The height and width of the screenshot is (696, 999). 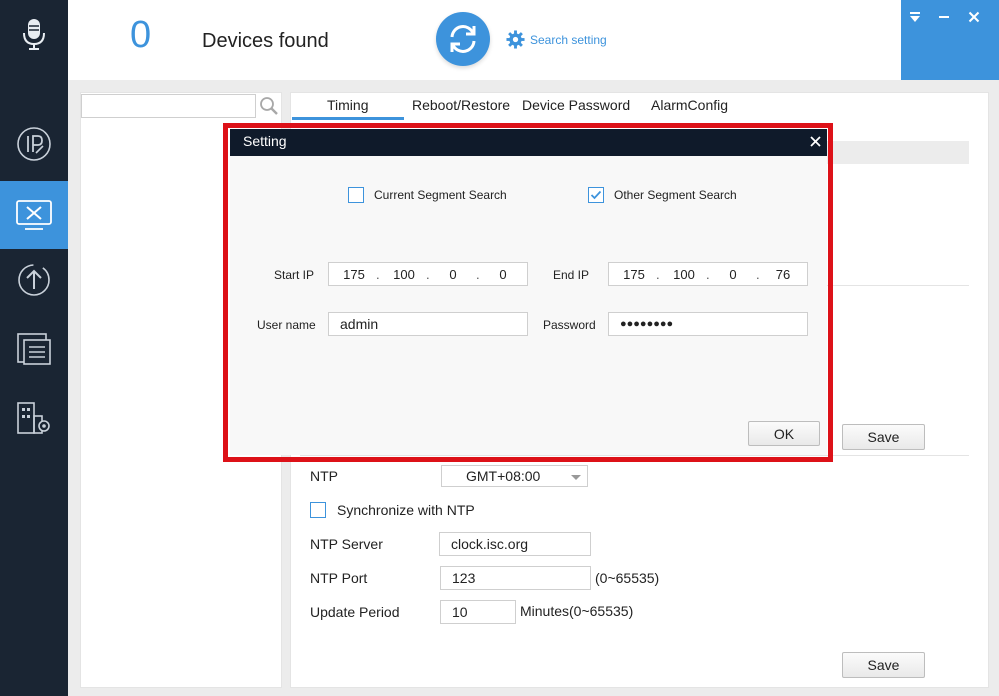 I want to click on sync-ntp-checkbox, so click(x=318, y=510).